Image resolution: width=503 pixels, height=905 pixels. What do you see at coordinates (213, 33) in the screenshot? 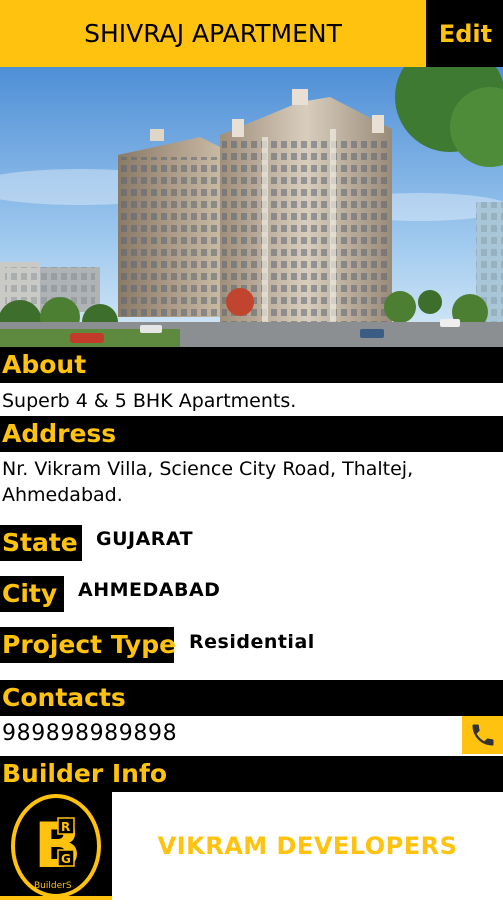
I see `page-title: SHIVRAJ APARTMENT` at bounding box center [213, 33].